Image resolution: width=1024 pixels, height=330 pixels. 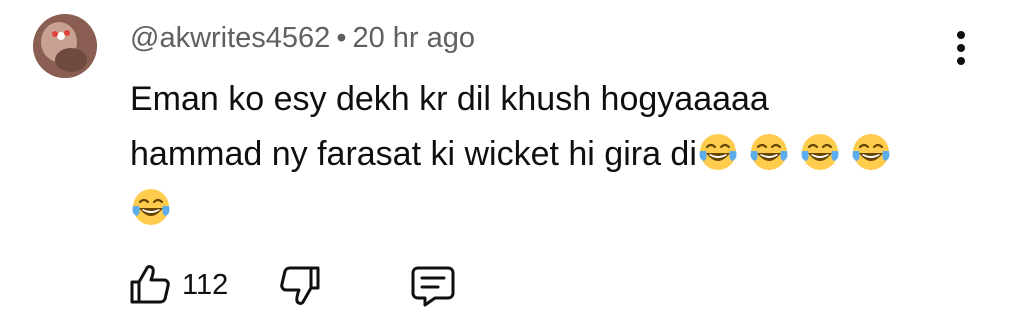 What do you see at coordinates (413, 38) in the screenshot?
I see `timestamp: 20 hr ago` at bounding box center [413, 38].